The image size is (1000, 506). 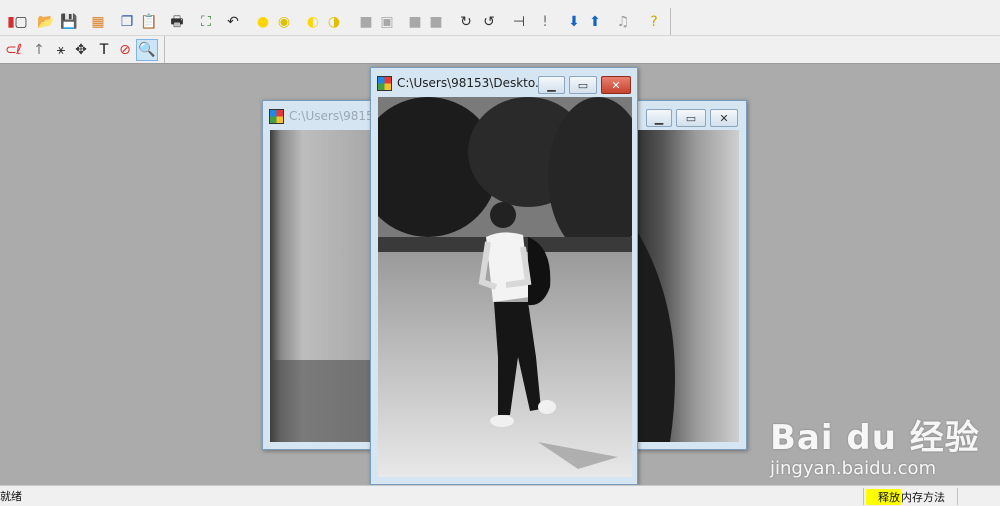 I want to click on undo-icon: ↶, so click(x=233, y=22).